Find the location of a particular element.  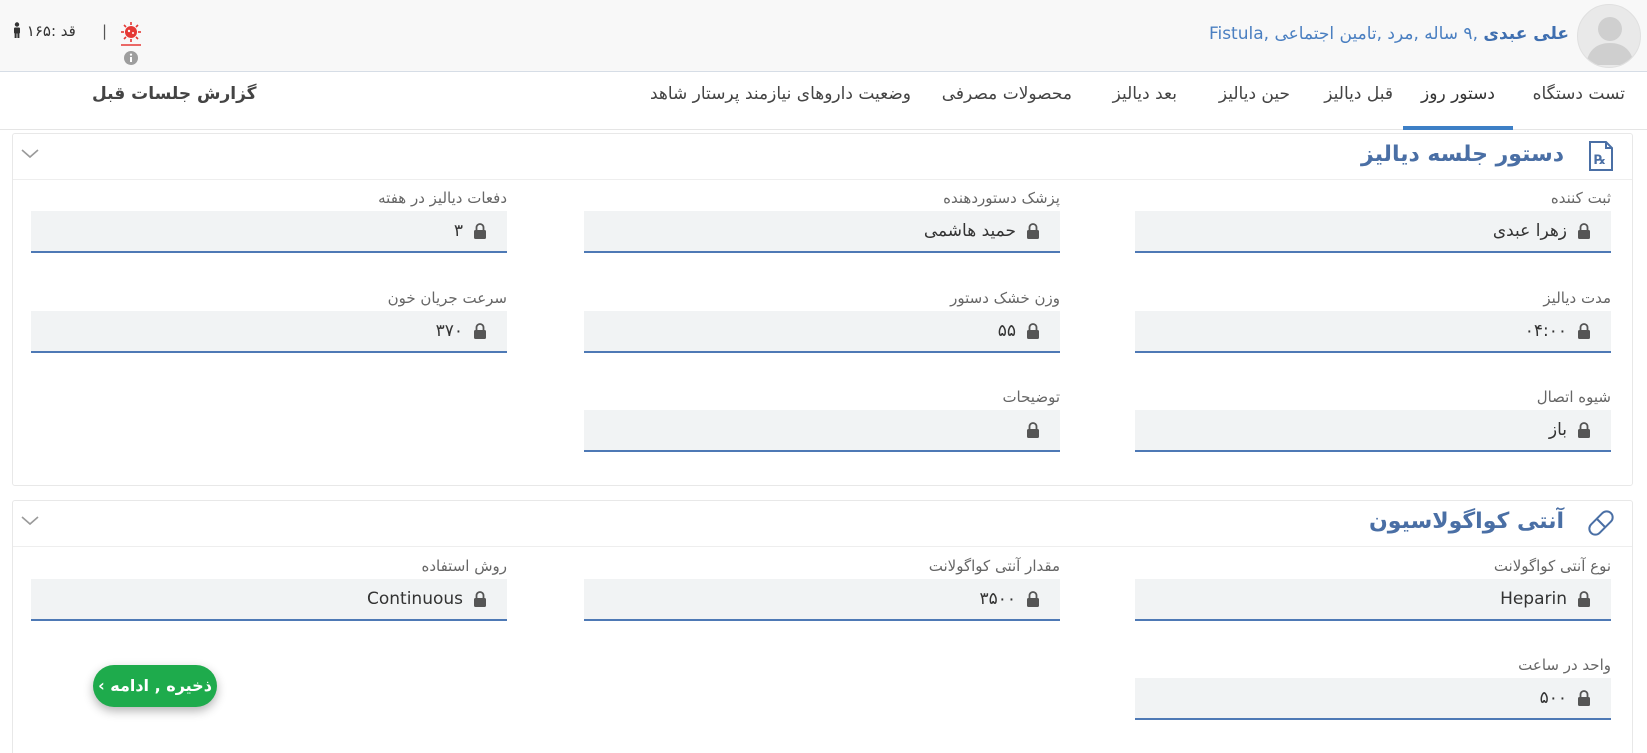

field-label: شیوه اتصال is located at coordinates (1573, 397).